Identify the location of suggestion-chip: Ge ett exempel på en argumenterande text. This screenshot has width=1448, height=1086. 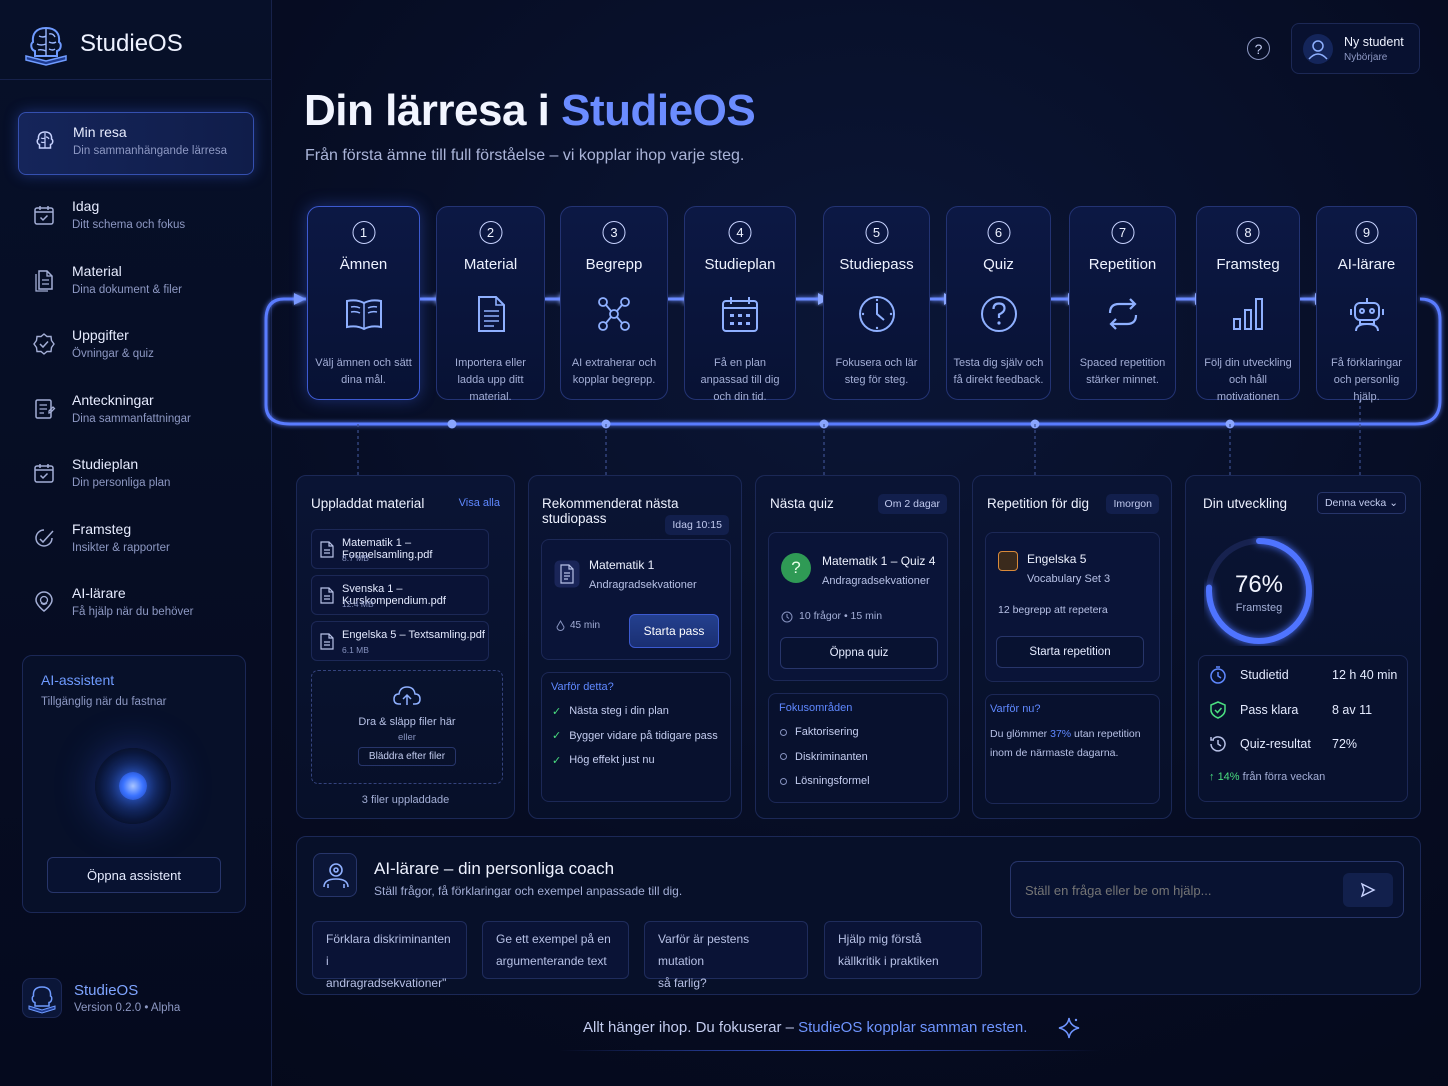
(555, 950).